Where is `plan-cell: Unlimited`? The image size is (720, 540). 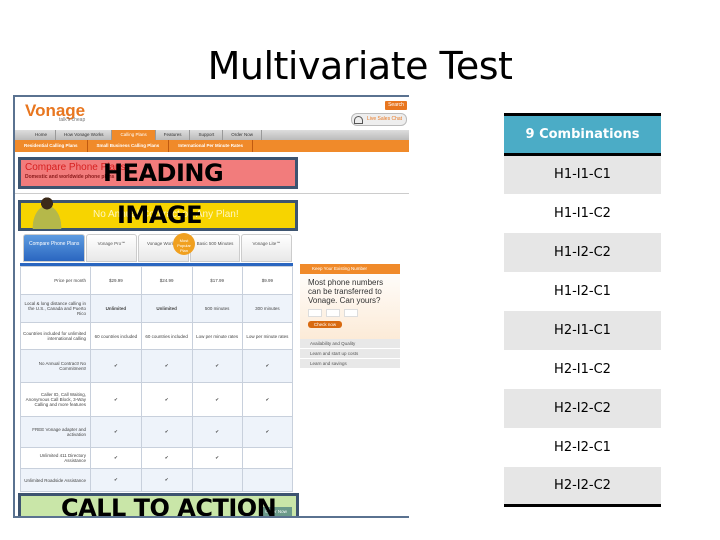
plan-cell: Unlimited is located at coordinates (166, 308).